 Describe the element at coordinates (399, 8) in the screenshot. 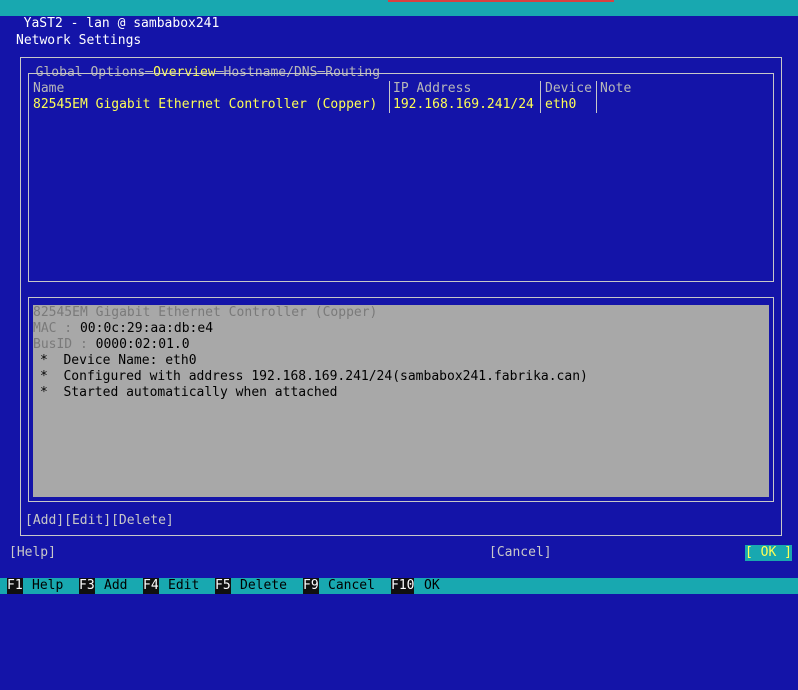

I see `window-title-bar: YaST2 - lan @ sambabox241` at that location.